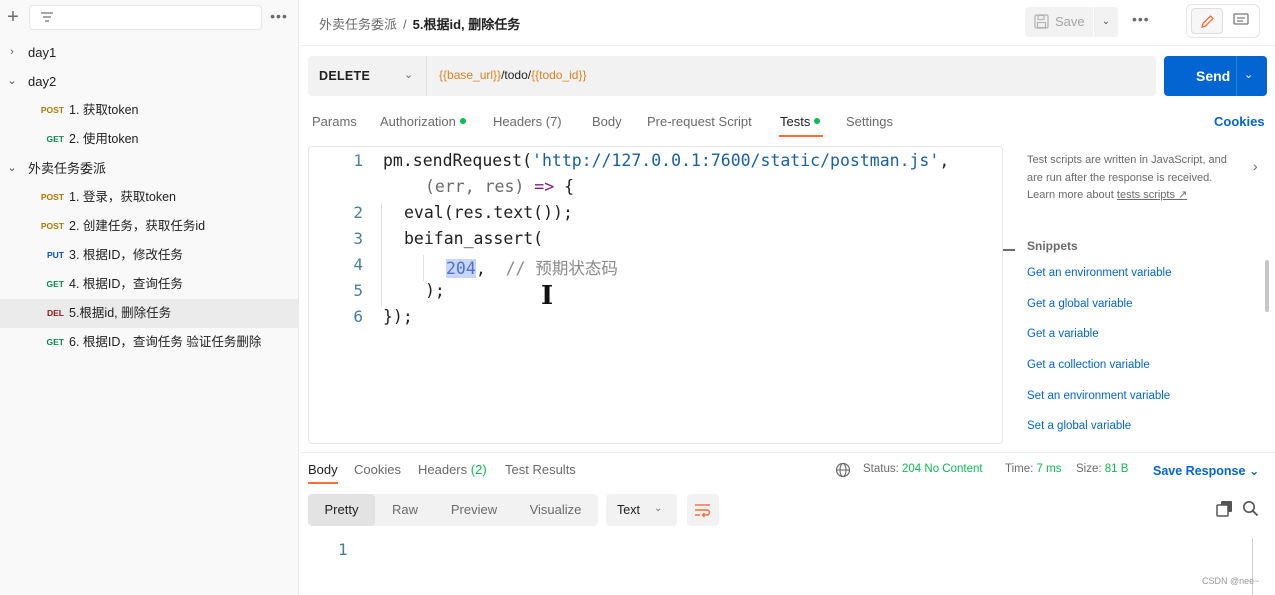 The image size is (1275, 595). Describe the element at coordinates (1207, 21) in the screenshot. I see `edit-mode-button` at that location.